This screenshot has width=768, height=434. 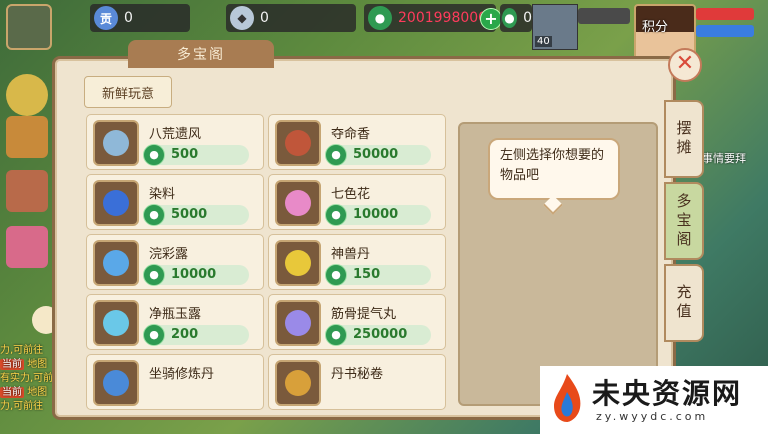 I want to click on item-card: 七色花 ● 10000, so click(x=357, y=202).